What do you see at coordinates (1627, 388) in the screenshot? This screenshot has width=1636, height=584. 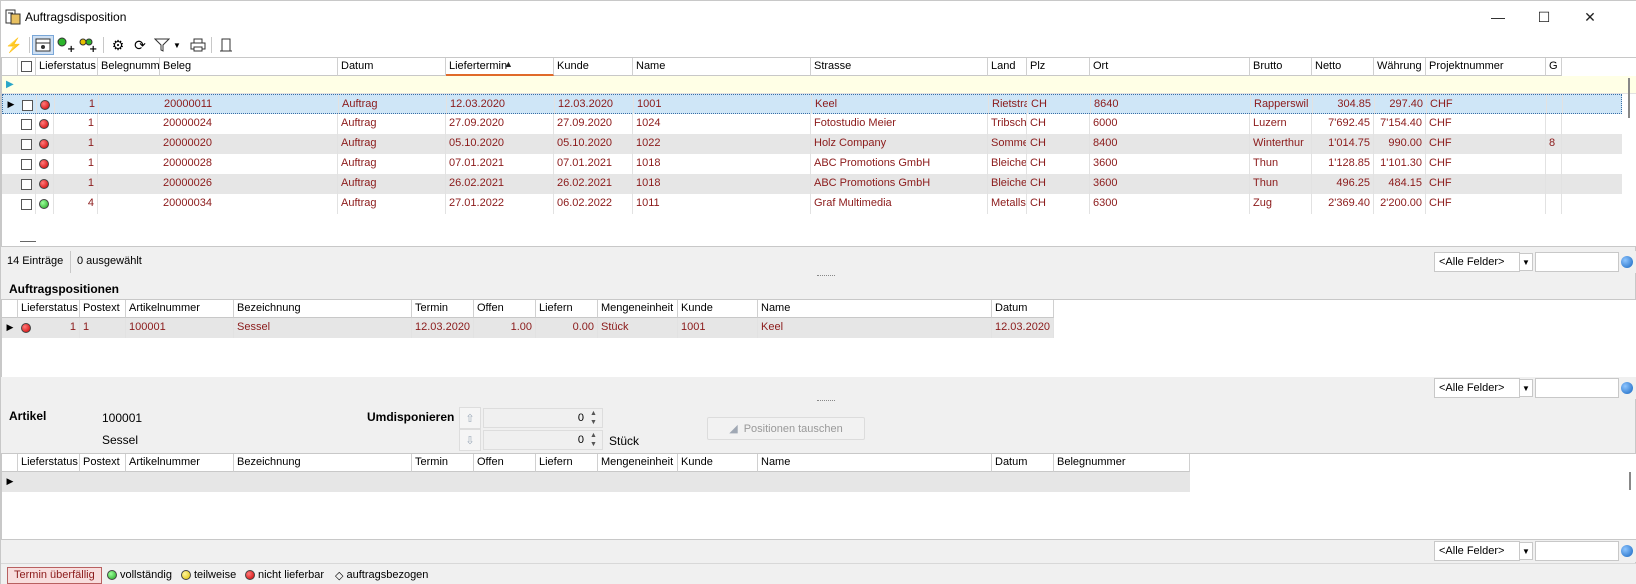 I see `positions-search-globe-icon` at bounding box center [1627, 388].